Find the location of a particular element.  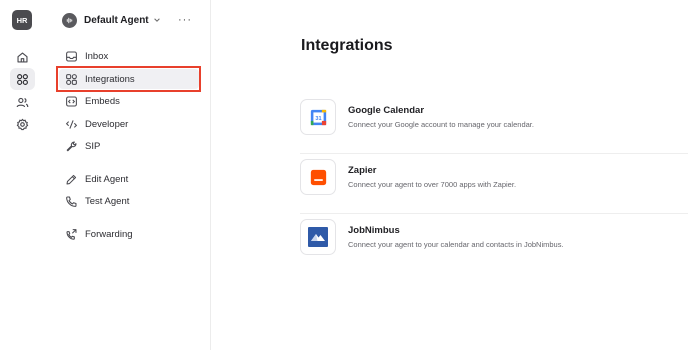

wrench-icon is located at coordinates (71, 146).